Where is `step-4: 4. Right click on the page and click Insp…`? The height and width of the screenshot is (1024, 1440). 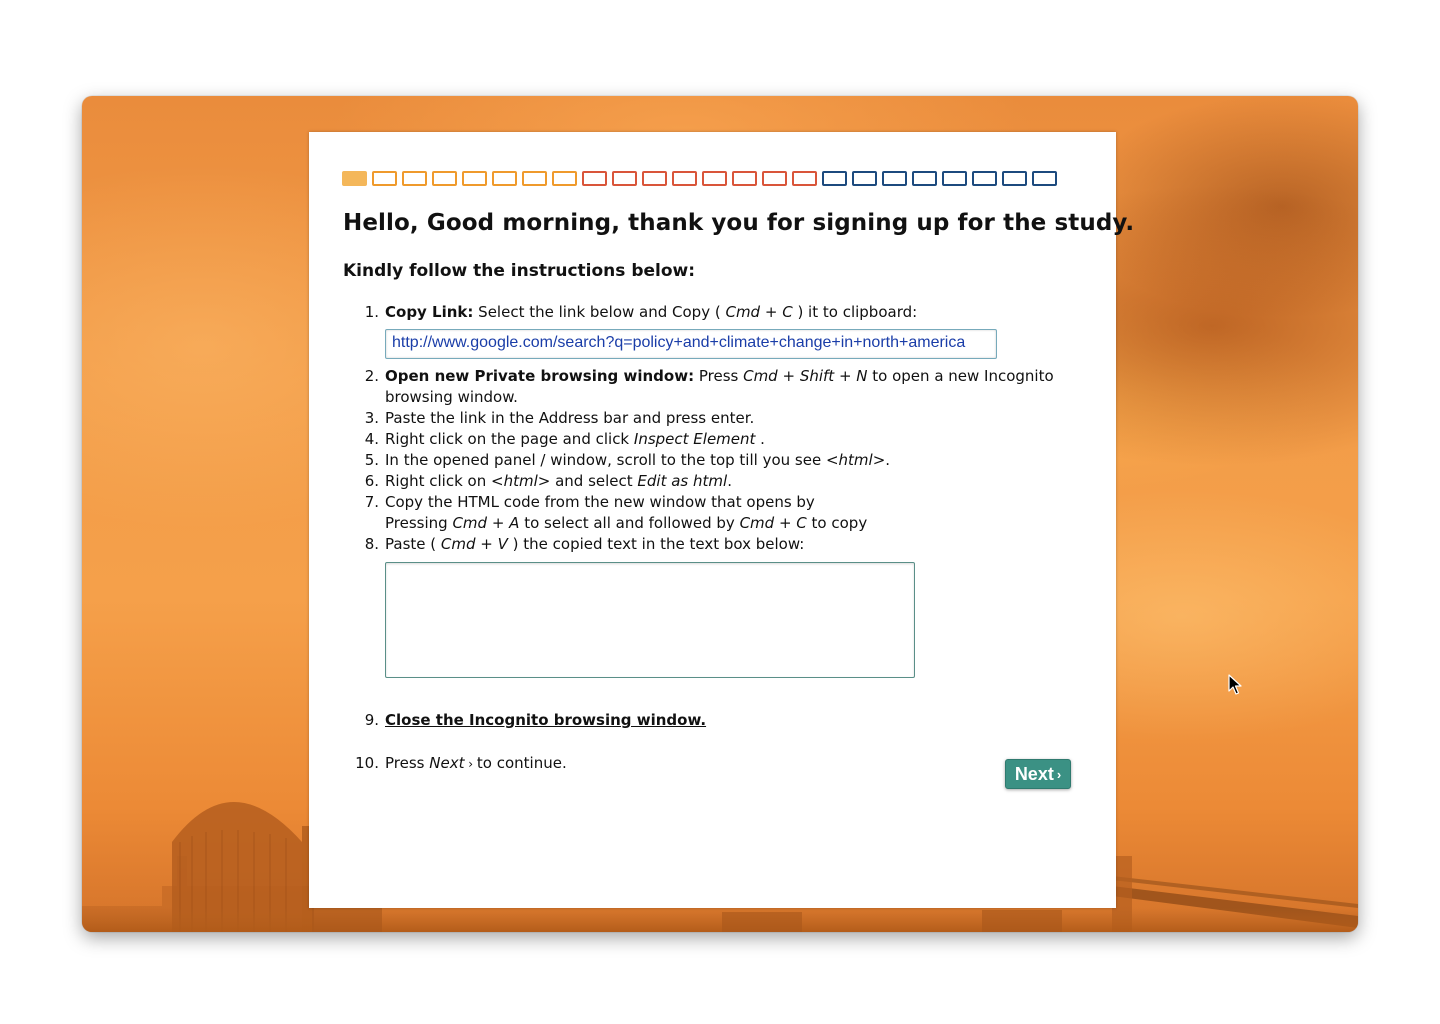 step-4: 4. Right click on the page and click Insp… is located at coordinates (554, 439).